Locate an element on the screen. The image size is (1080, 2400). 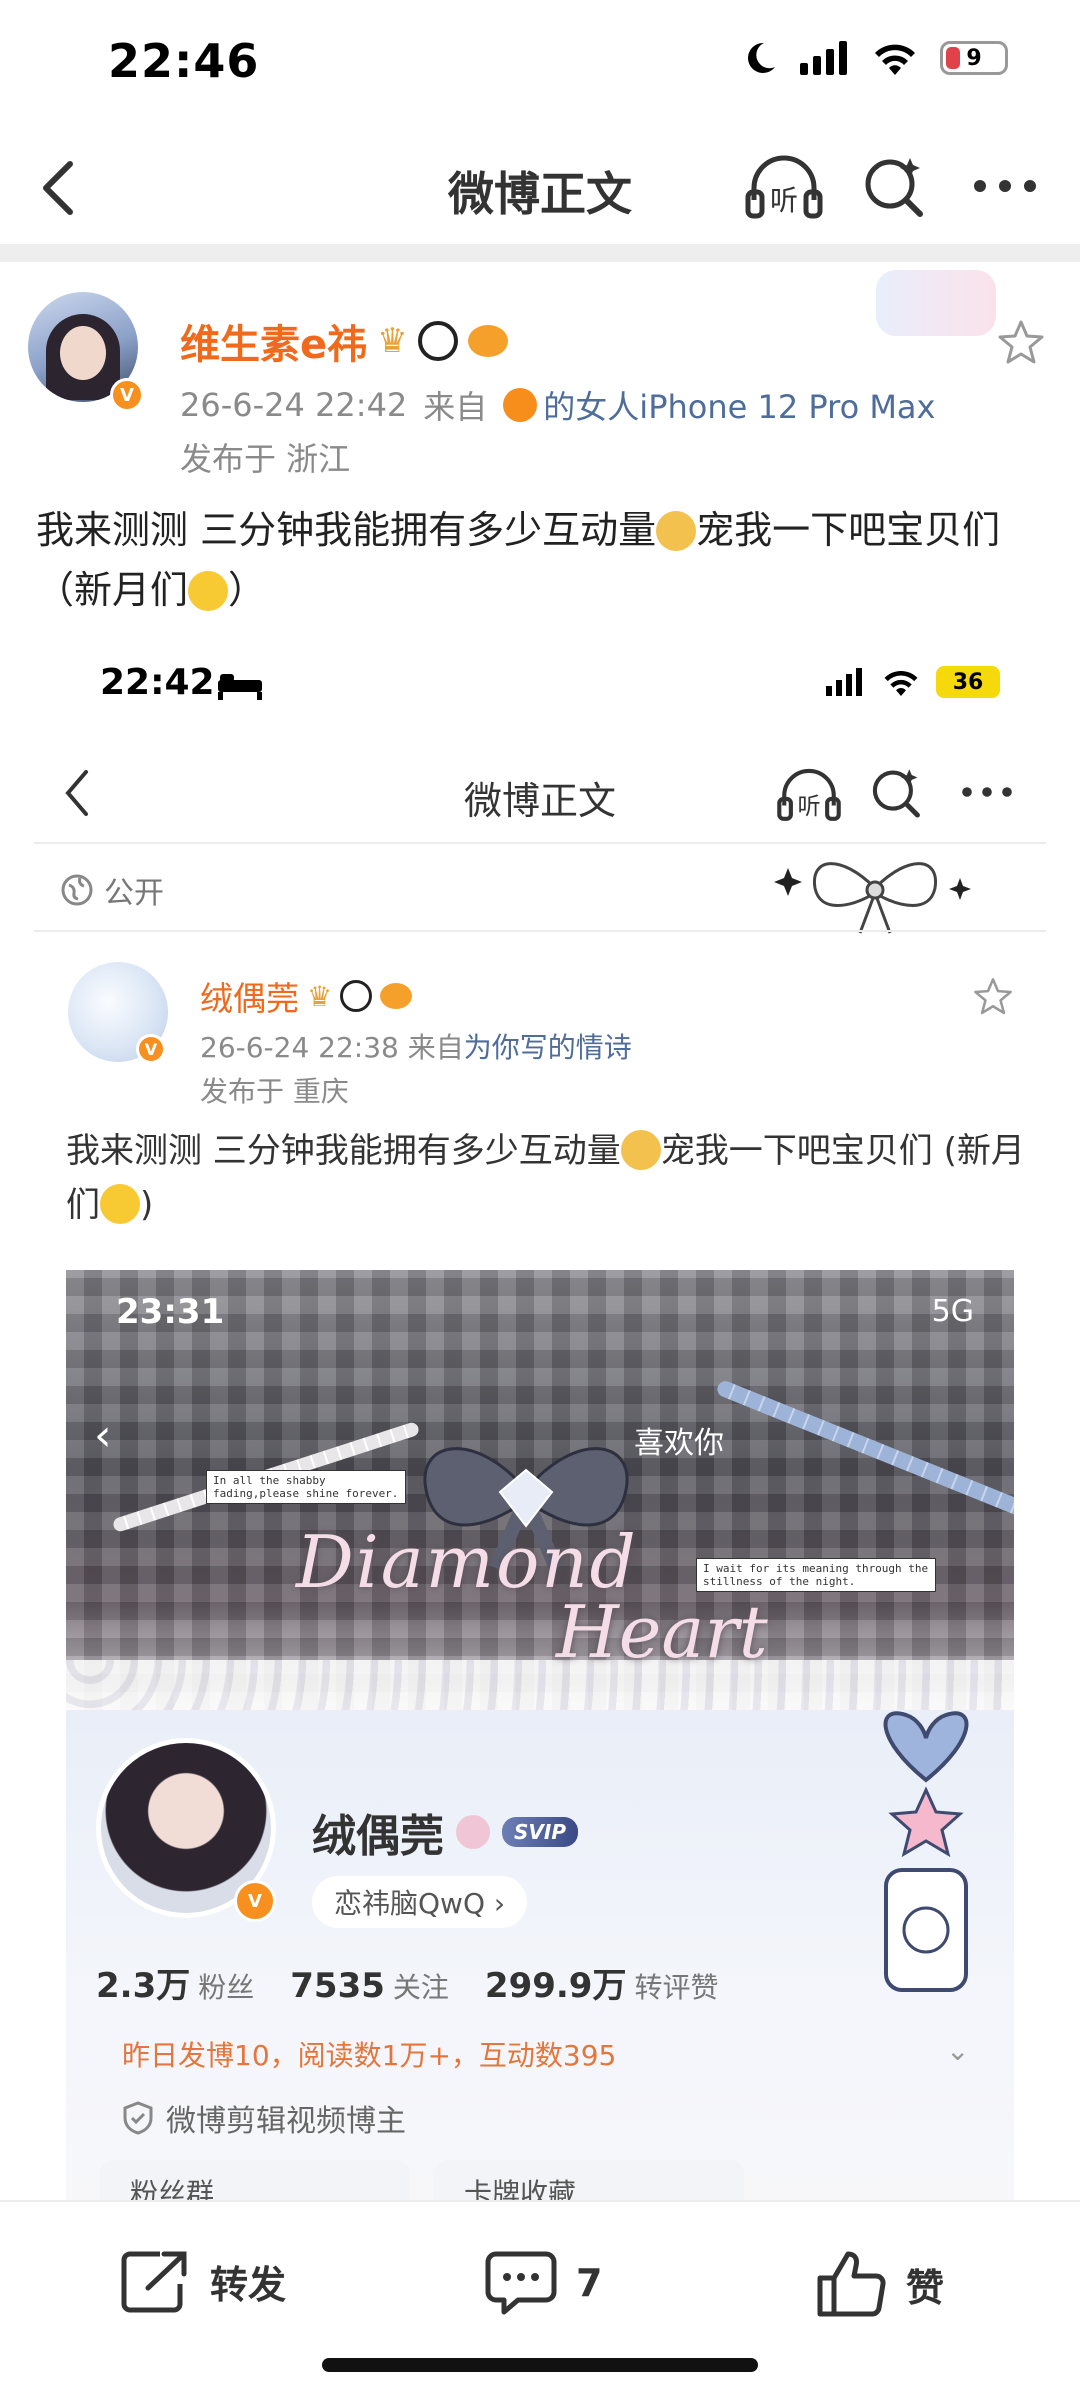
embedded-status-icons: 36 is located at coordinates (913, 682).